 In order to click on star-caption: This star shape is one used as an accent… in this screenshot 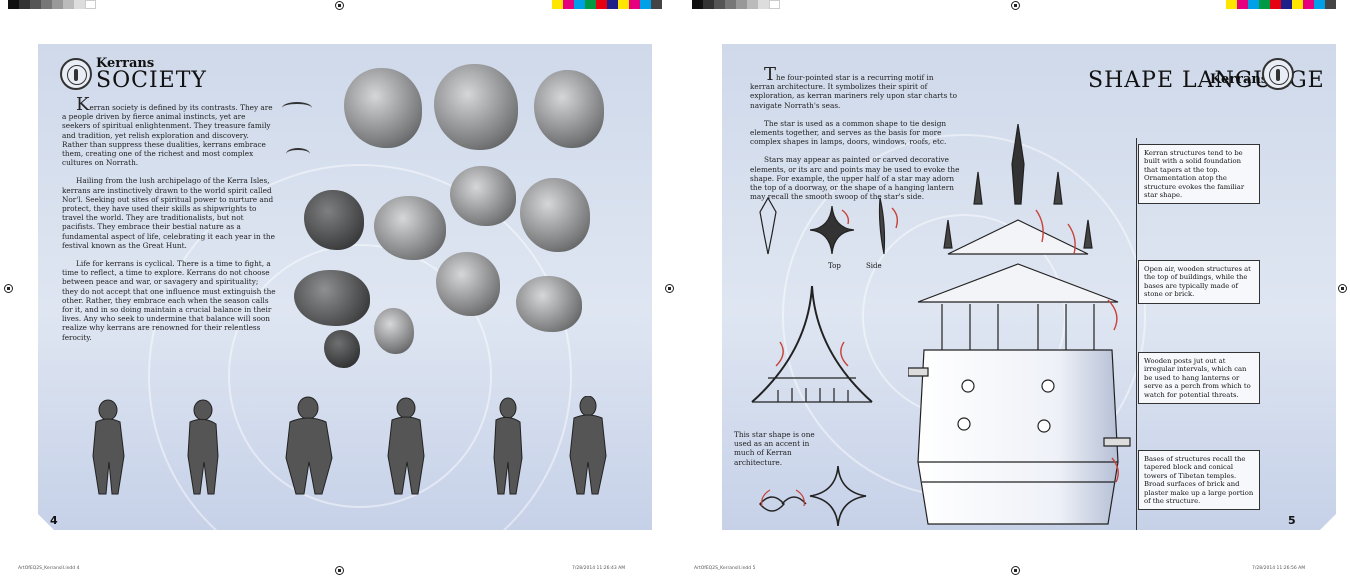, I will do `click(774, 448)`.